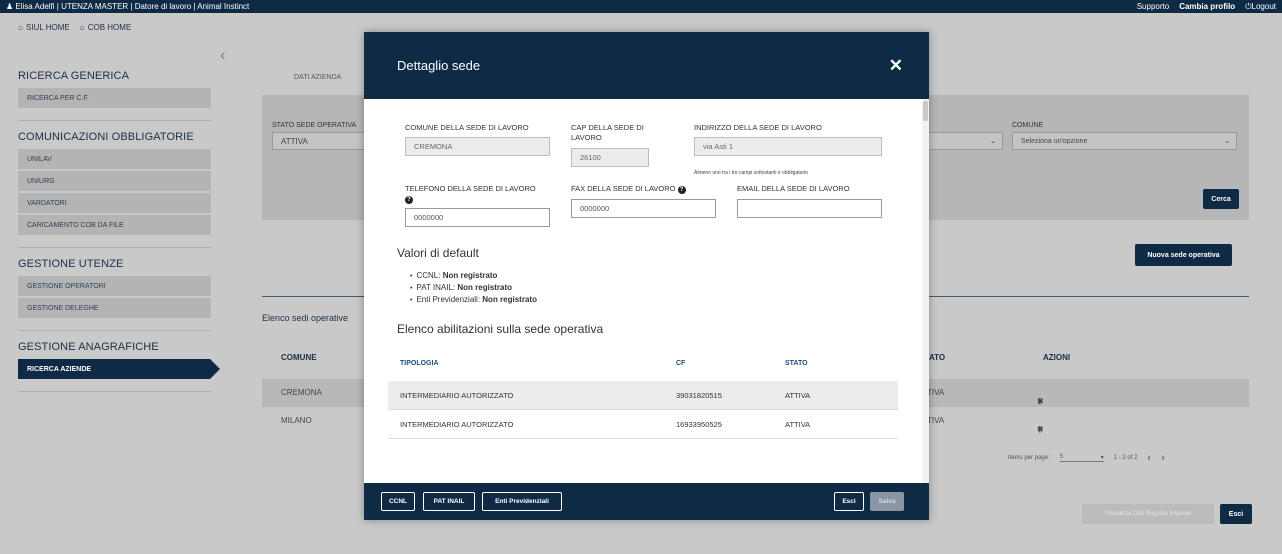  Describe the element at coordinates (1163, 458) in the screenshot. I see `next-page-icon: ›` at that location.